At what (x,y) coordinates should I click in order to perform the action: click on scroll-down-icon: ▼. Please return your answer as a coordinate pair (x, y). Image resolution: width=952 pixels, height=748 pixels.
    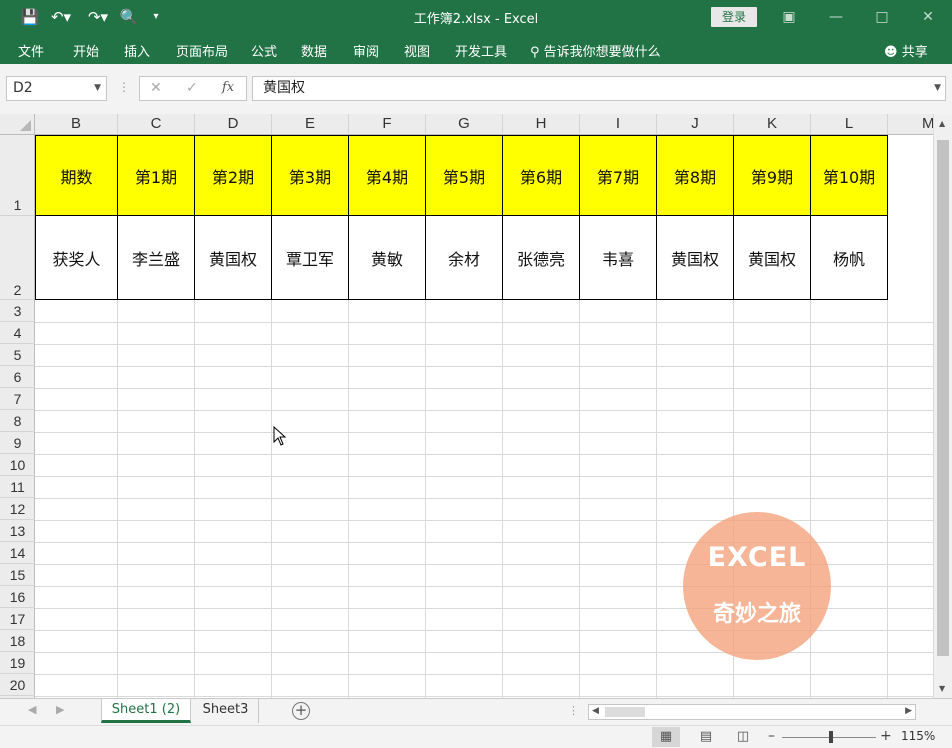
    Looking at the image, I should click on (942, 688).